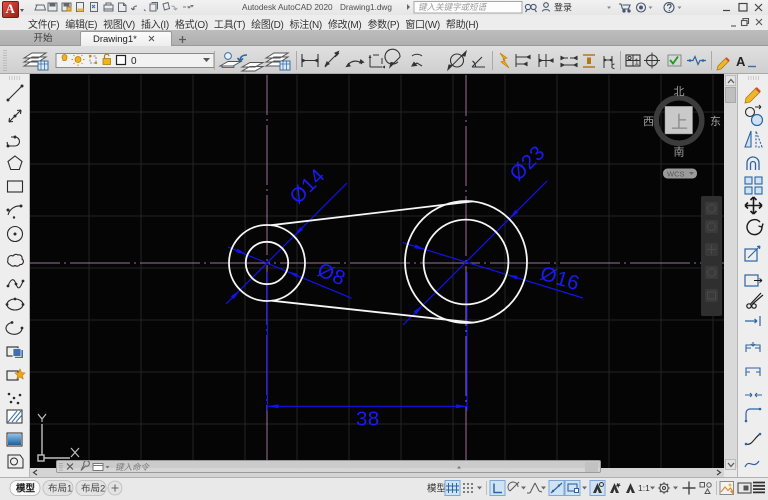  What do you see at coordinates (307, 186) in the screenshot?
I see `svg-text: Ø14` at bounding box center [307, 186].